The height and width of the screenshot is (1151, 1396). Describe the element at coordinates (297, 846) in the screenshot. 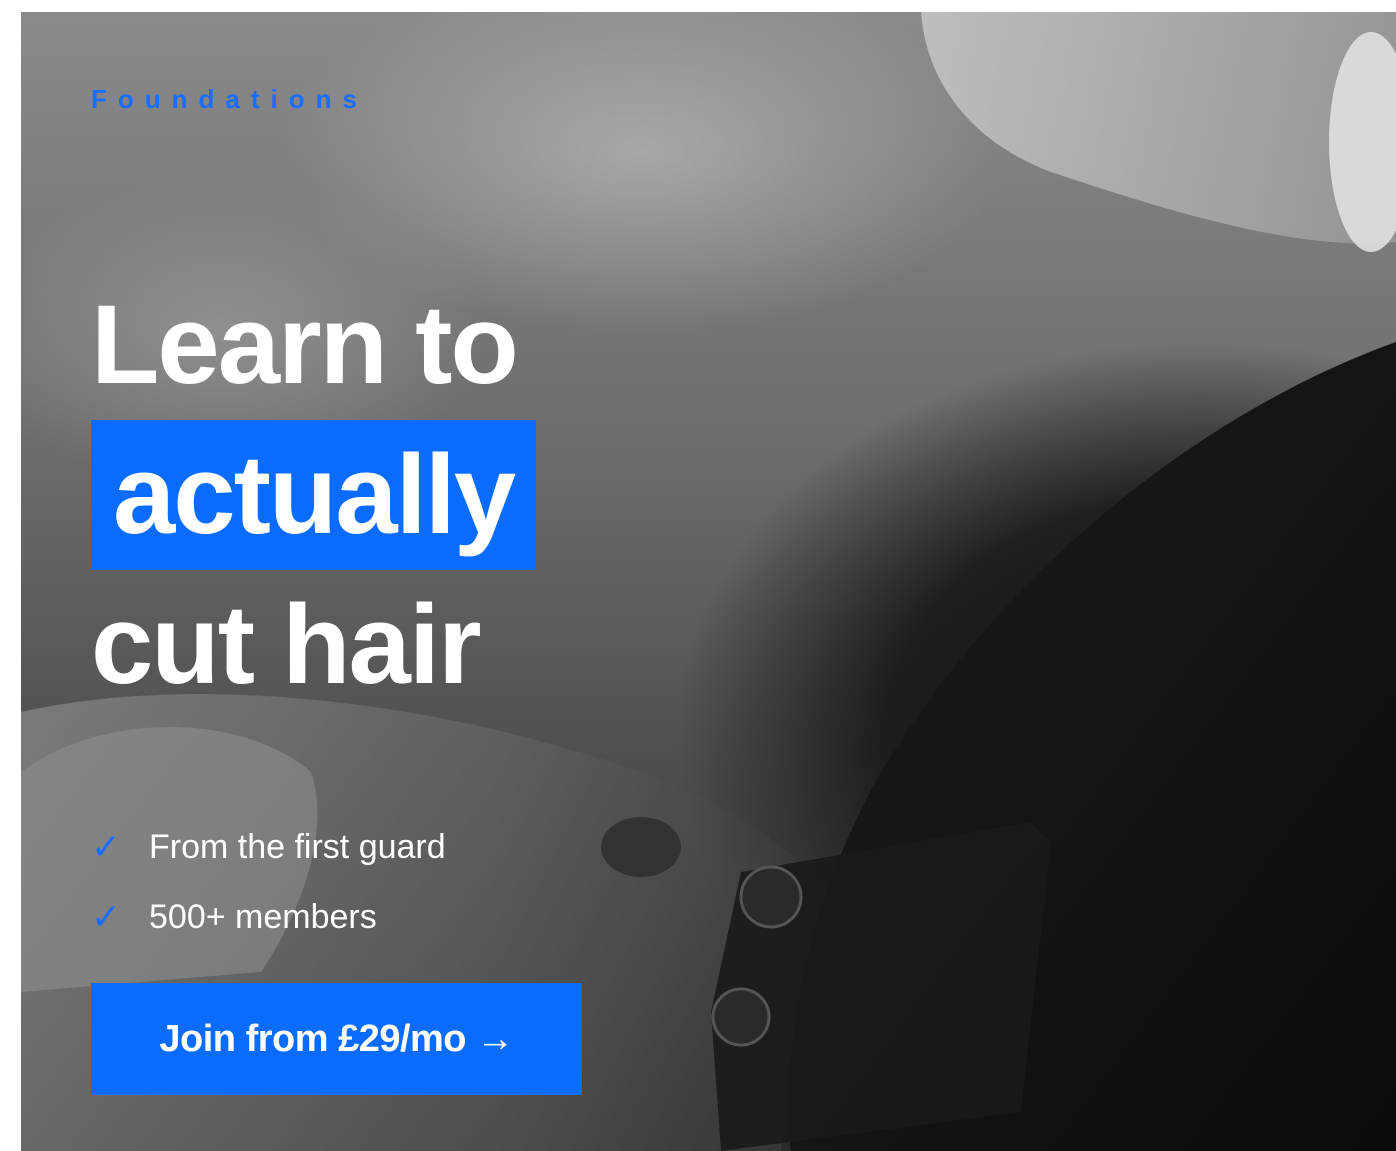

I see `feature-text: From the first guard` at that location.